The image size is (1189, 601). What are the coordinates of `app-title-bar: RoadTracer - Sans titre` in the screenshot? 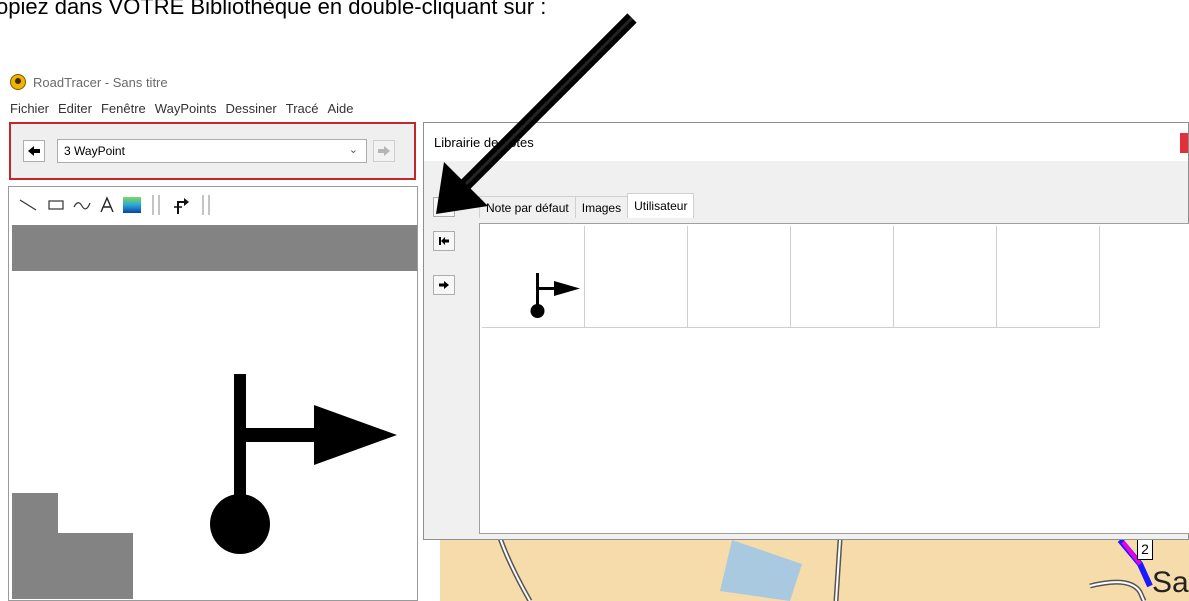 It's located at (89, 82).